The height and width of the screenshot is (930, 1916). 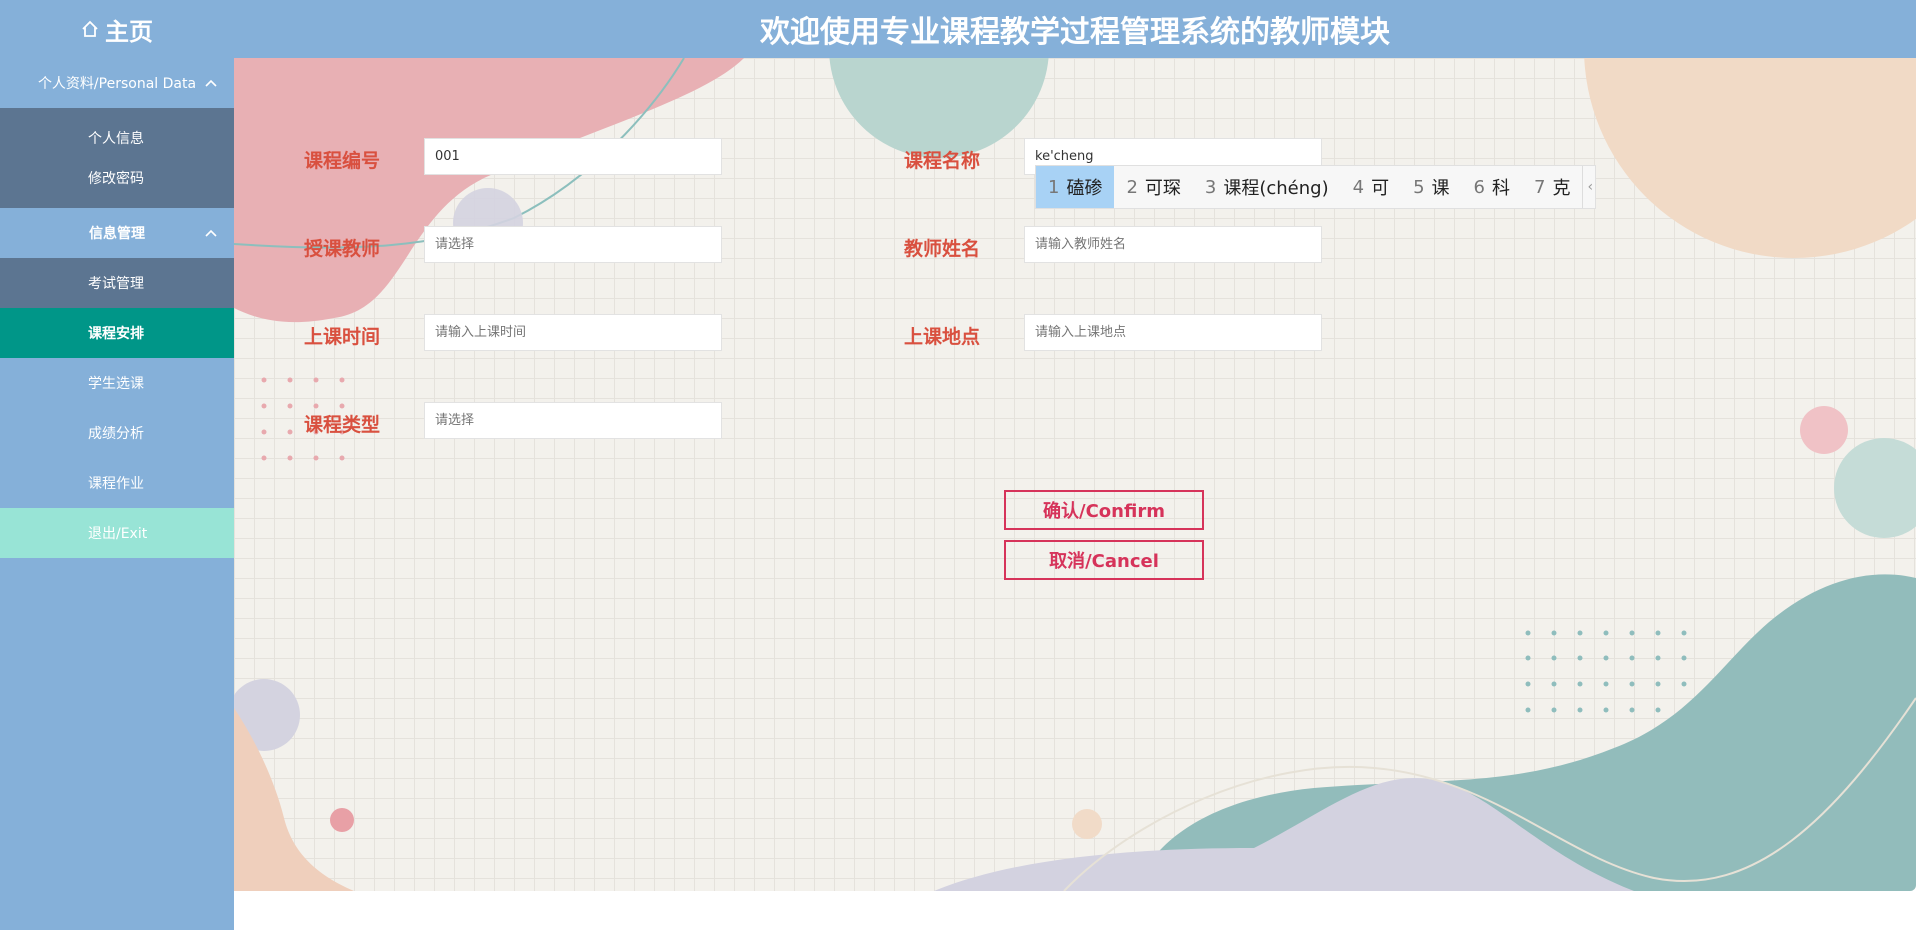 What do you see at coordinates (942, 161) in the screenshot?
I see `course-name-label: 课程名称` at bounding box center [942, 161].